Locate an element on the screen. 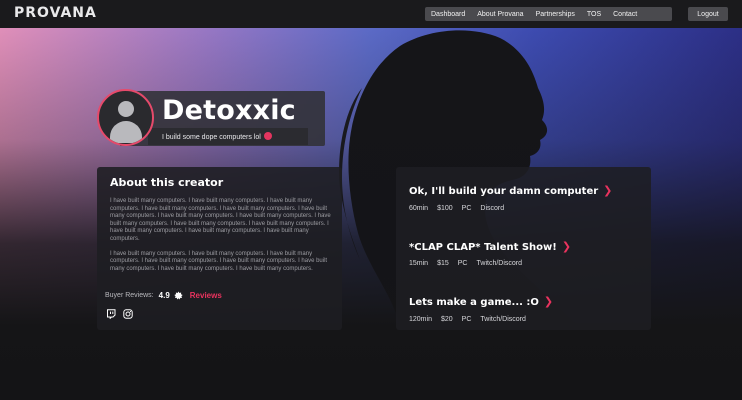  nav-tos: TOS is located at coordinates (594, 14).